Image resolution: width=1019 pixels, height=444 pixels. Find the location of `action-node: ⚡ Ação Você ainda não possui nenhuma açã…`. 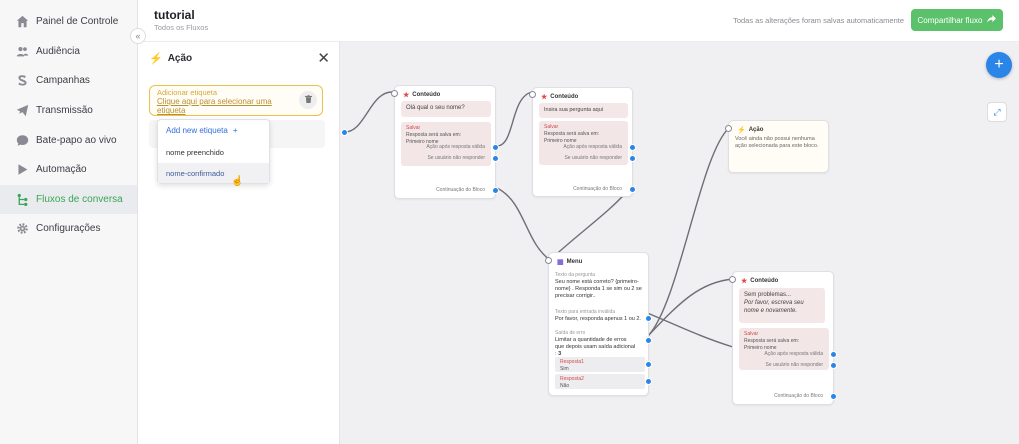

action-node: ⚡ Ação Você ainda não possui nenhuma açã… is located at coordinates (777, 146).